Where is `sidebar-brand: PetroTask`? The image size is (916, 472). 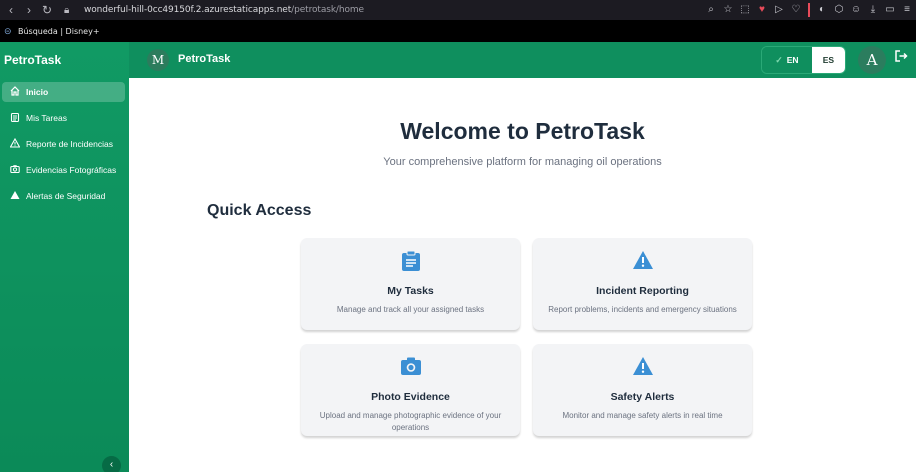
sidebar-brand: PetroTask is located at coordinates (33, 60).